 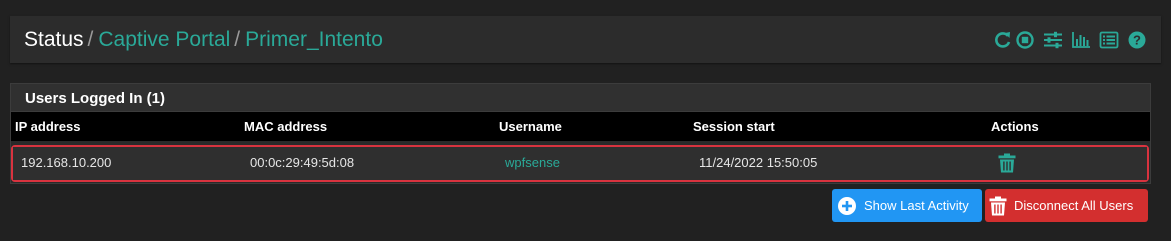 I want to click on column-header-actions: Actions, so click(x=1015, y=126).